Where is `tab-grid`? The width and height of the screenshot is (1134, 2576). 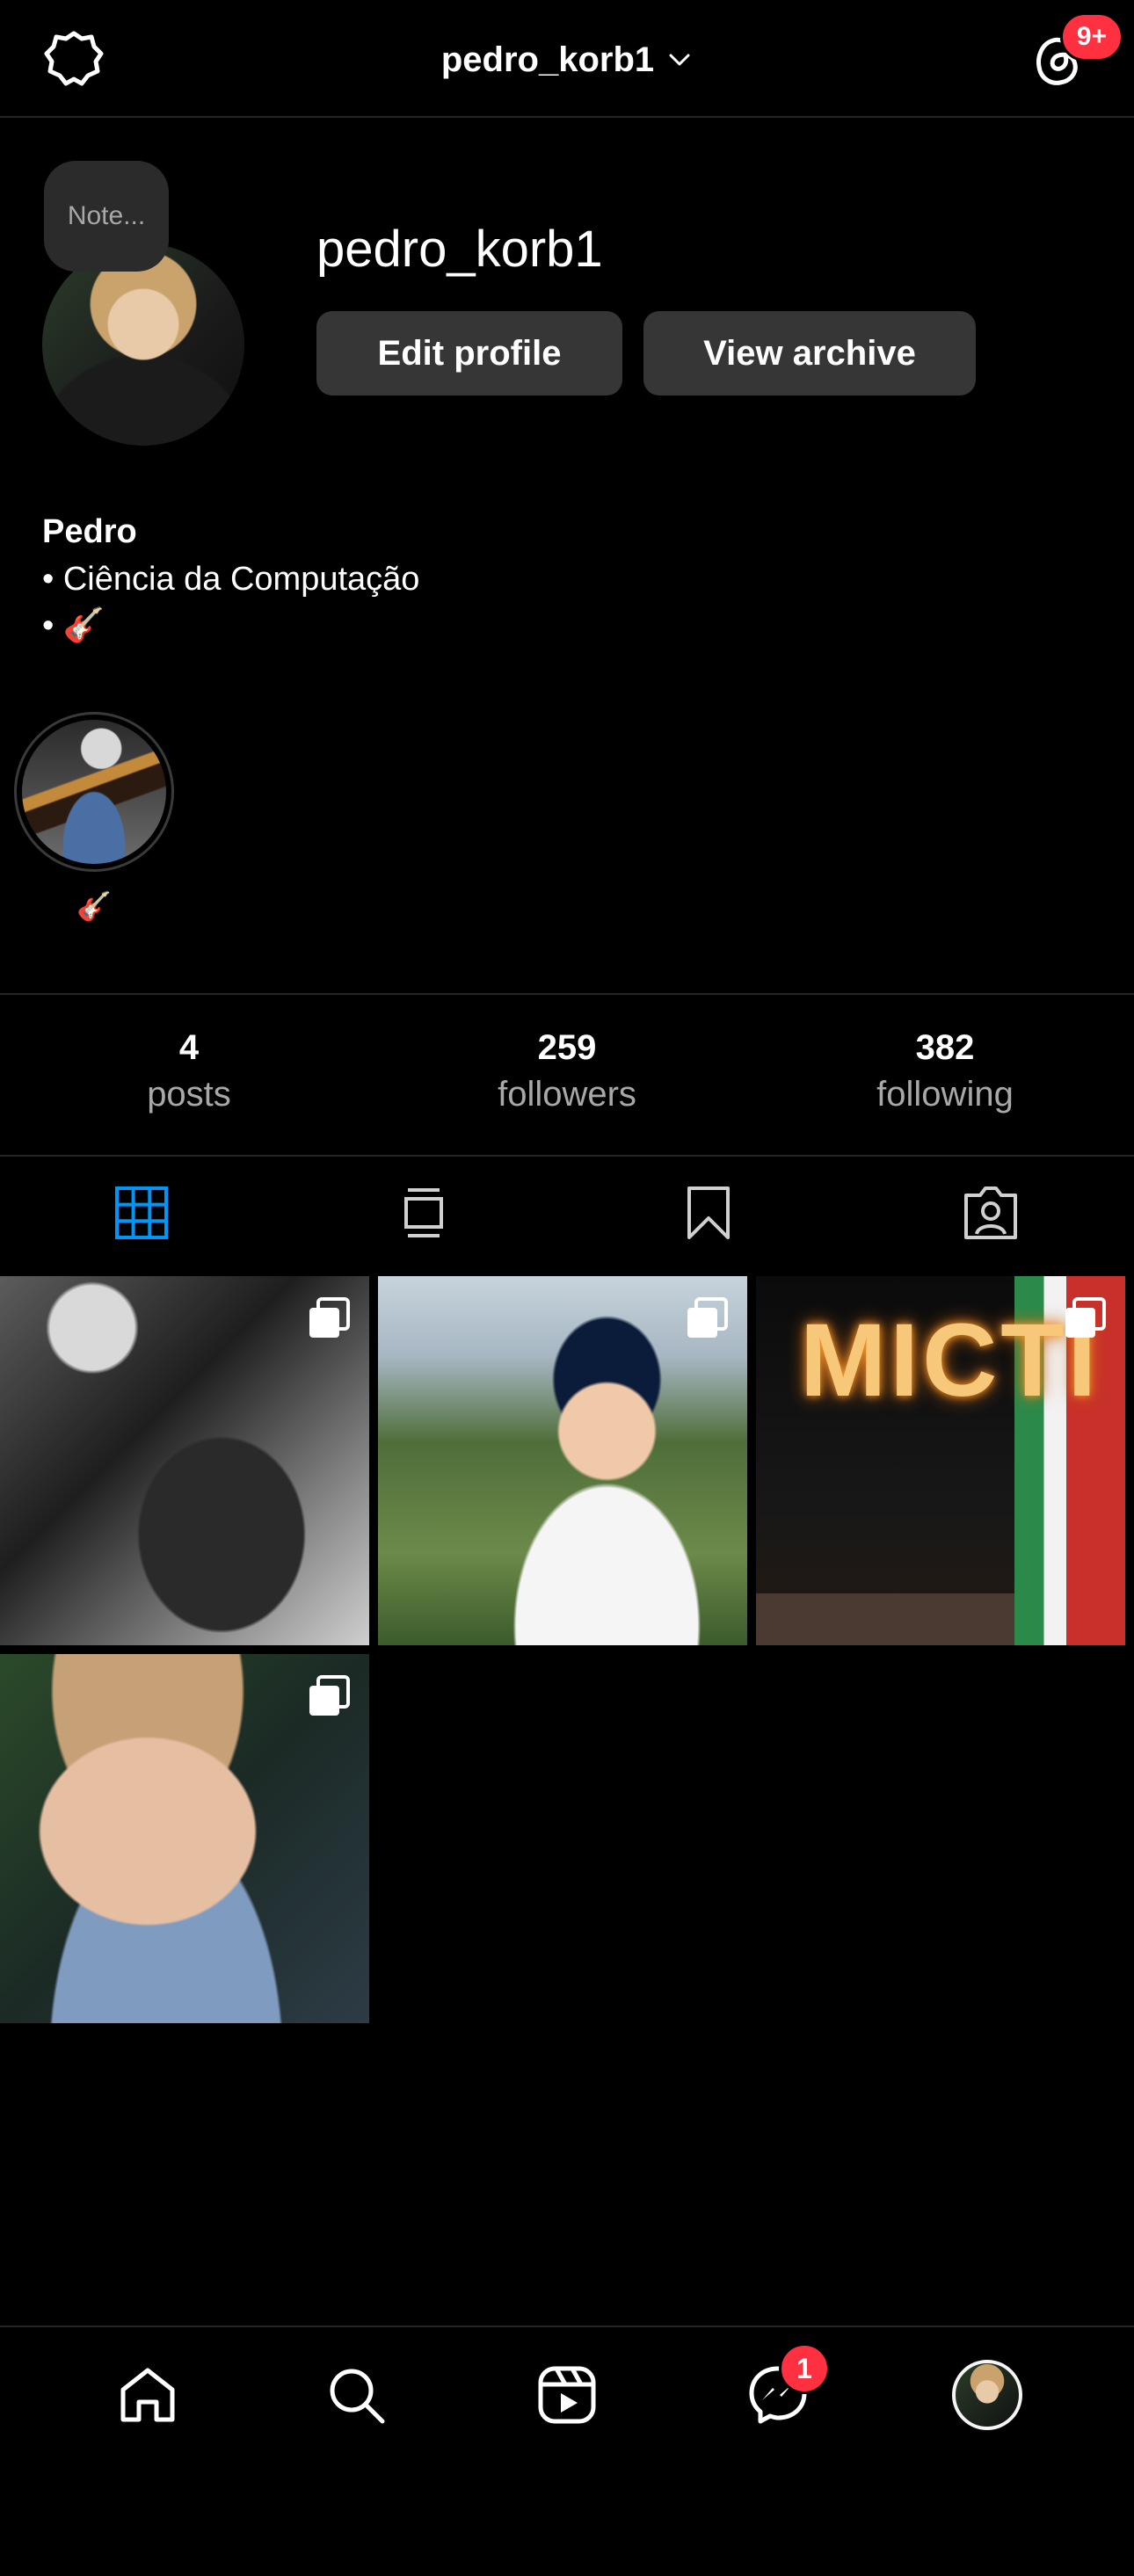
tab-grid is located at coordinates (142, 1213).